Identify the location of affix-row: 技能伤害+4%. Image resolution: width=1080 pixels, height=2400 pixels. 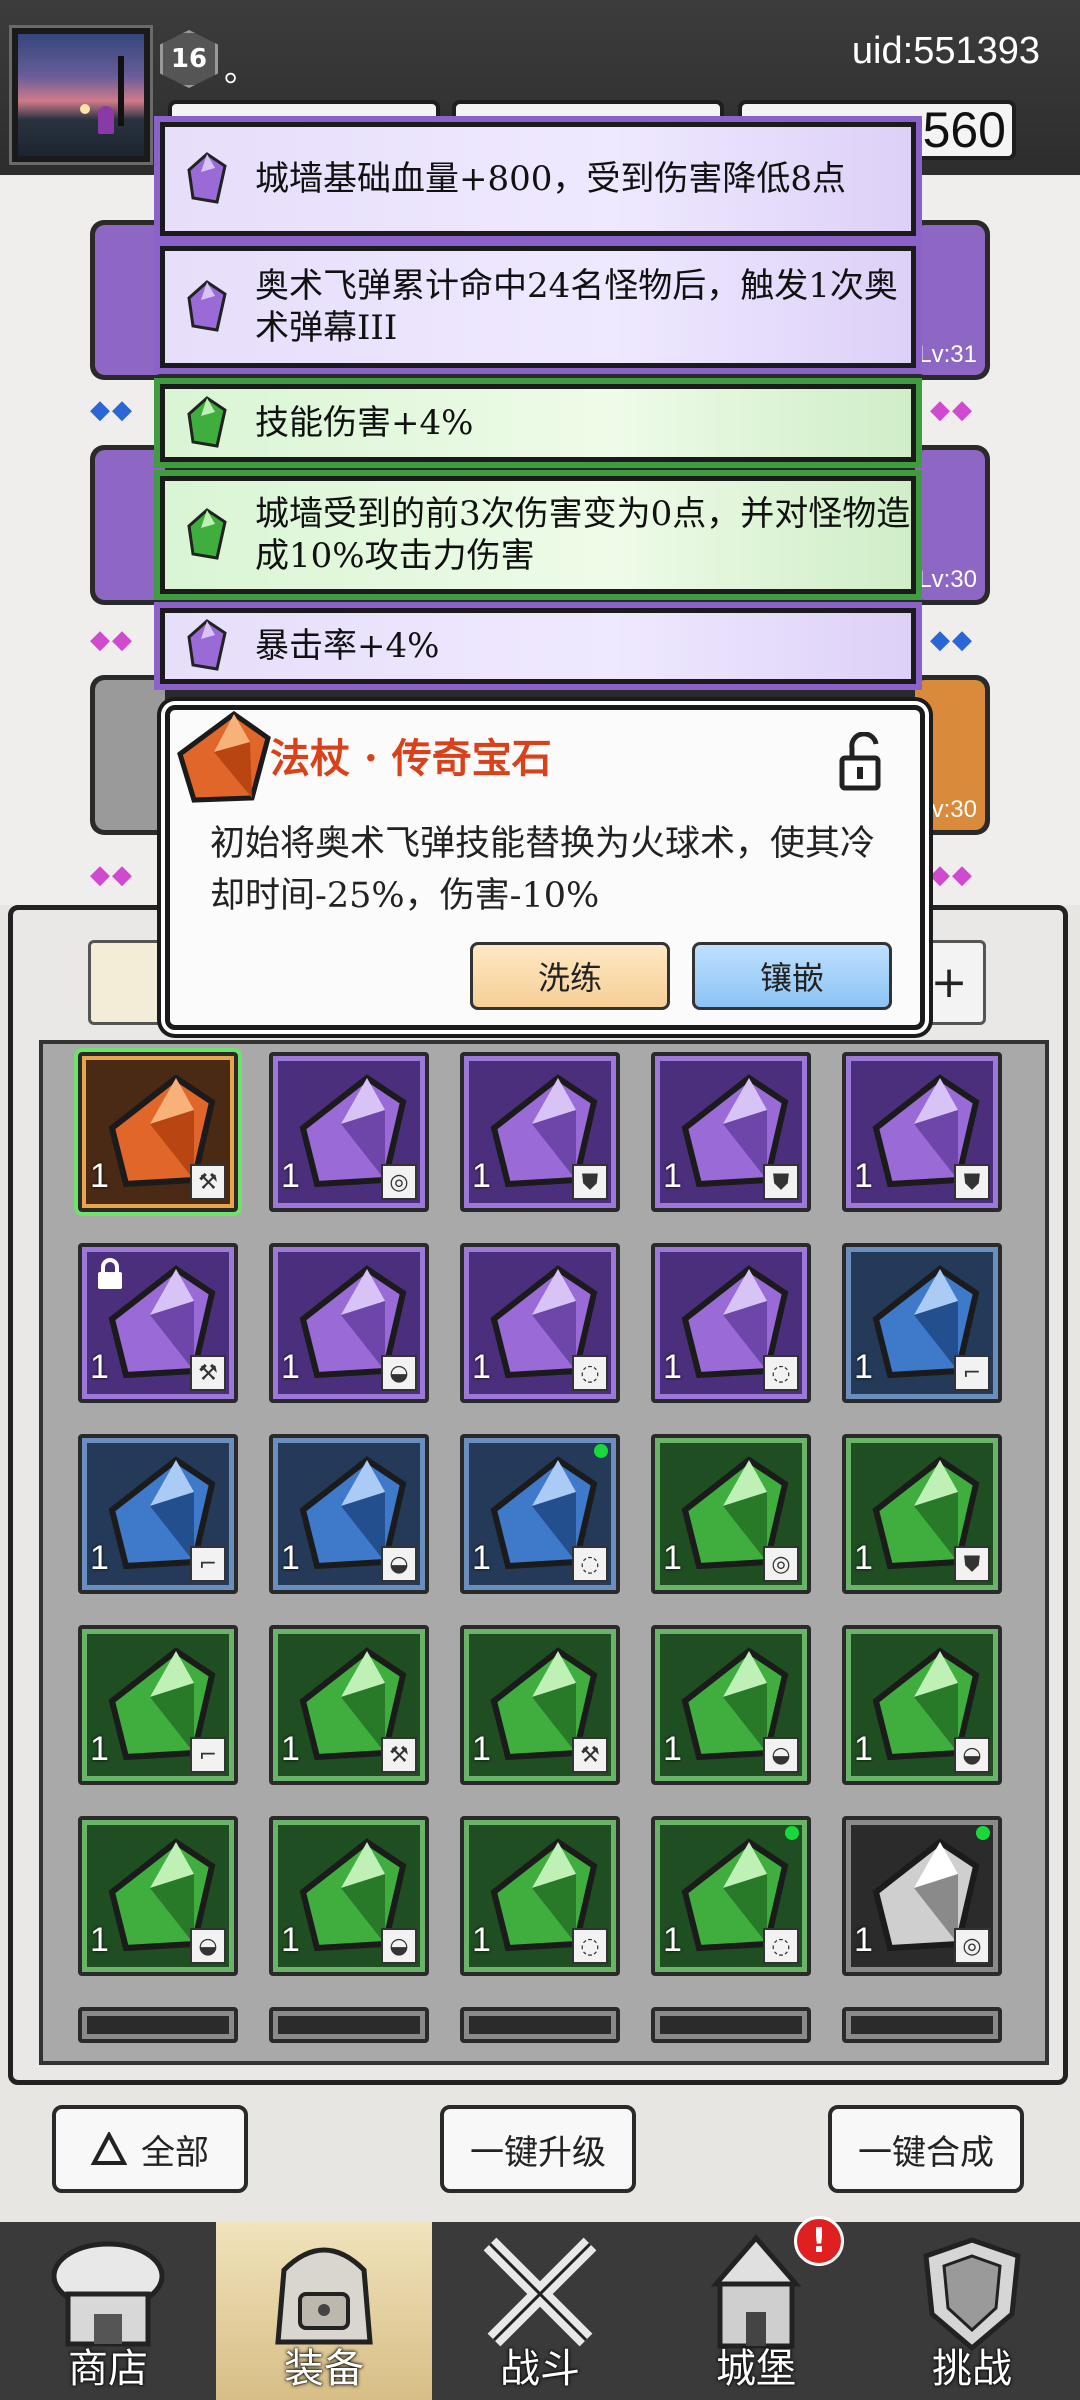
(538, 423).